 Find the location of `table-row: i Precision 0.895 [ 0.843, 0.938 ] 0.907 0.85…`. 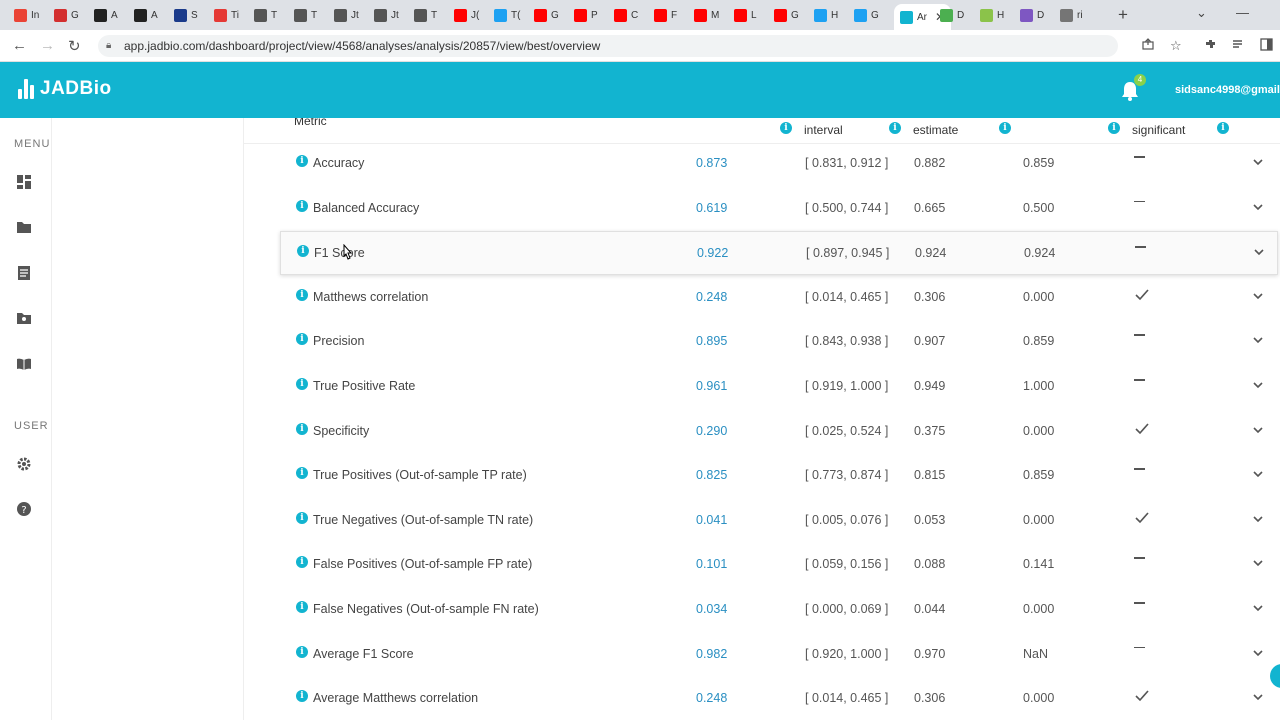

table-row: i Precision 0.895 [ 0.843, 0.938 ] 0.907 0.85… is located at coordinates (779, 342).